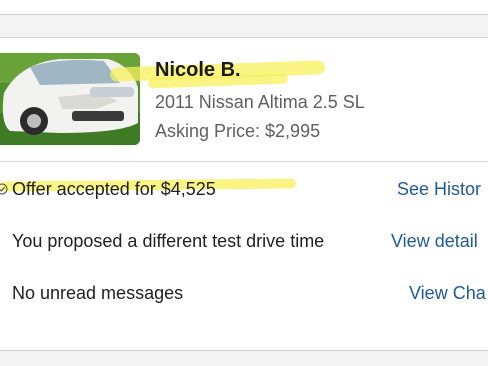  Describe the element at coordinates (238, 131) in the screenshot. I see `asking-price: Asking Price: $2,995` at that location.